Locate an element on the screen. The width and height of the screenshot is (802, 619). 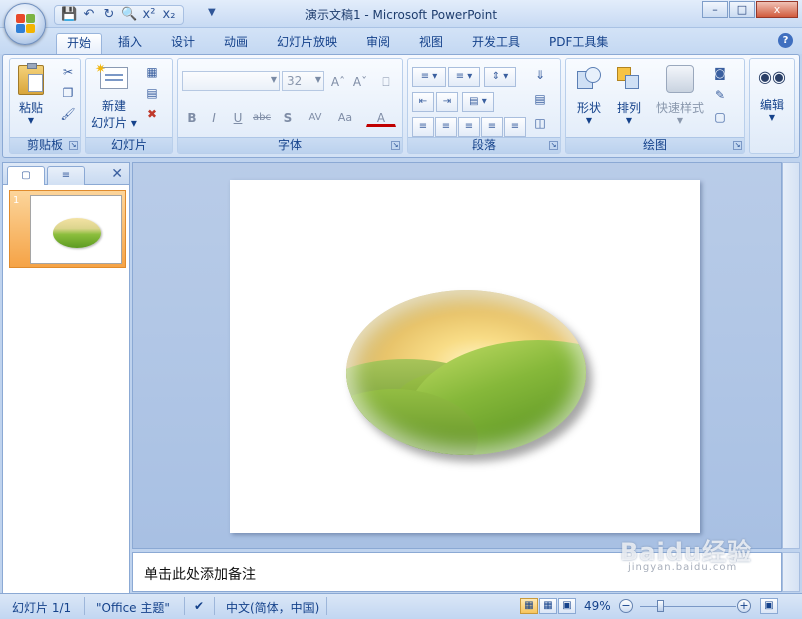
slide-sorter-button: ▦ is located at coordinates (548, 606).